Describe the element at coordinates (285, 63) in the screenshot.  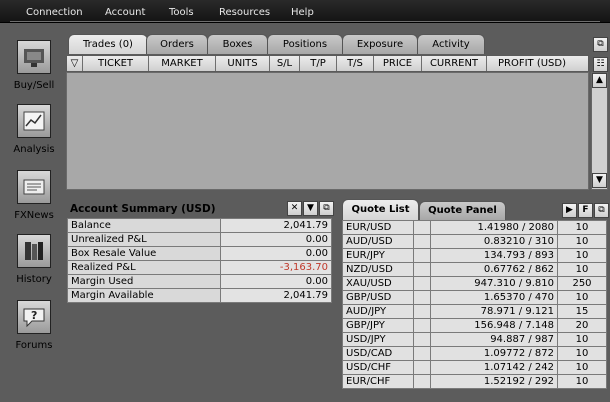
I see `col-stop-loss: S/L` at that location.